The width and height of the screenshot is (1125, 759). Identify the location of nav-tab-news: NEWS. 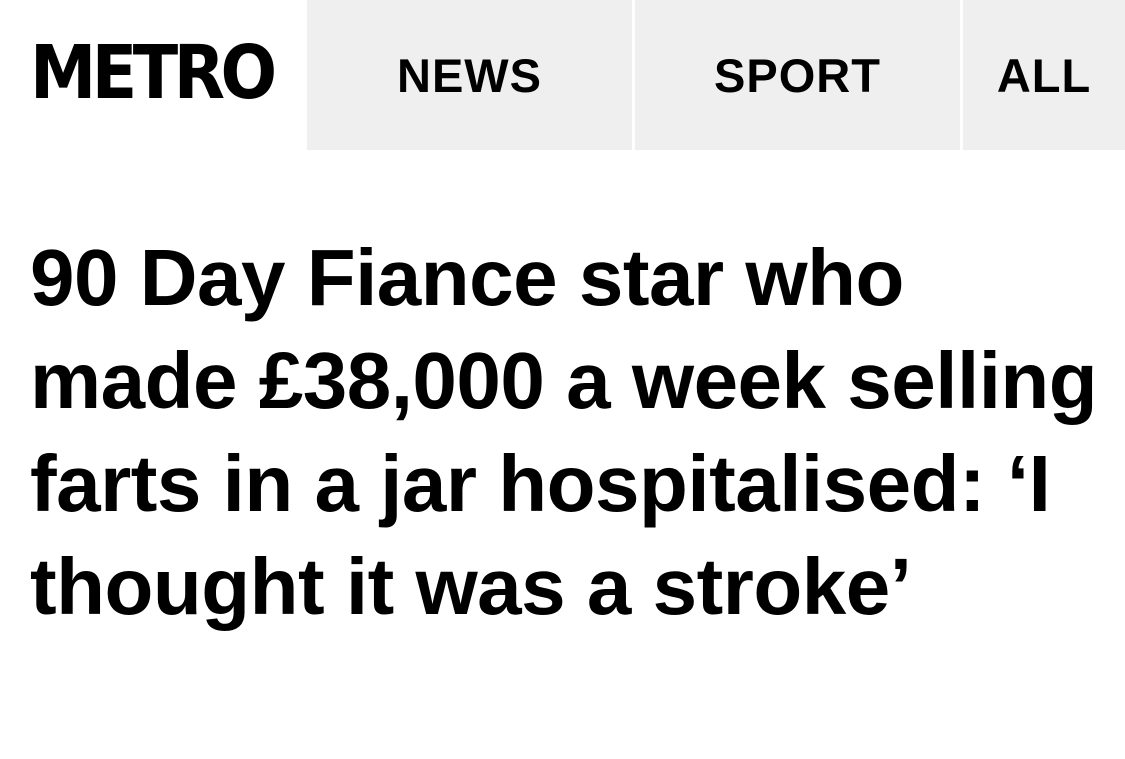
(469, 75).